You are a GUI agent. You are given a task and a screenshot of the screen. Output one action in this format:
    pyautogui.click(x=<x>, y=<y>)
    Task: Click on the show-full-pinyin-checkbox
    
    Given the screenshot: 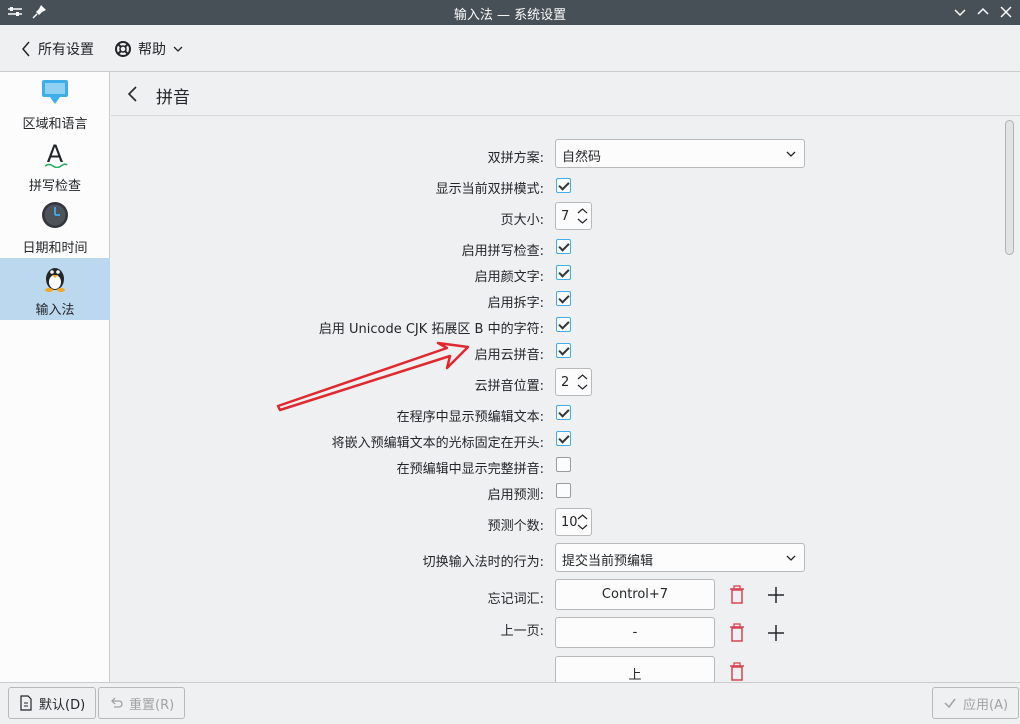 What is the action you would take?
    pyautogui.click(x=563, y=464)
    